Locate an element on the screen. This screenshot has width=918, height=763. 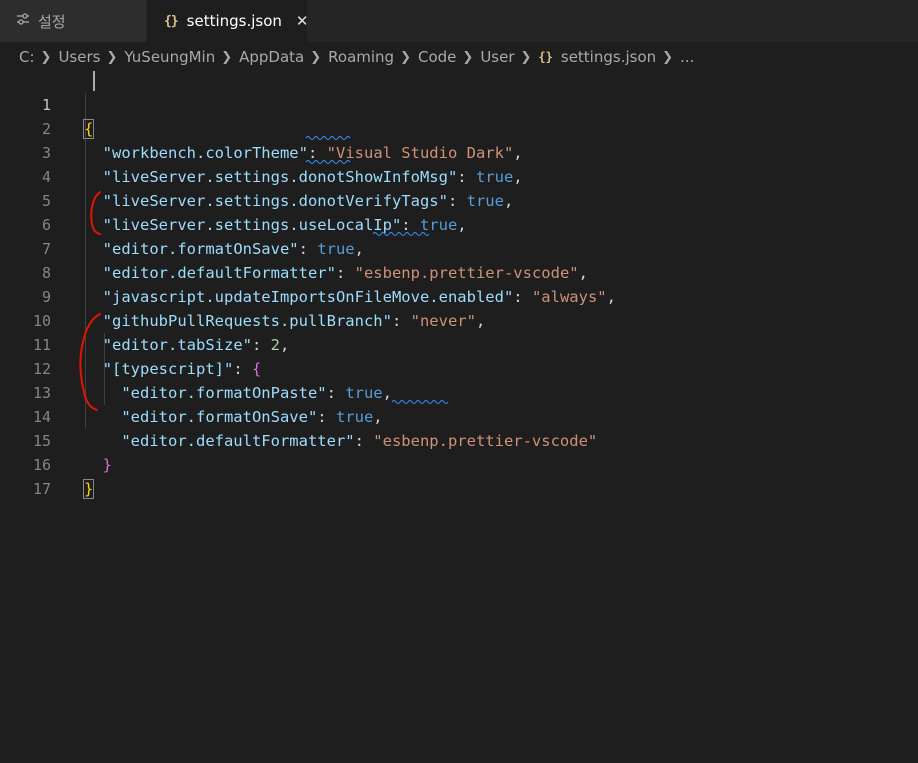
code-line: 12 "editor.formatOnPaste": true, is located at coordinates (459, 367).